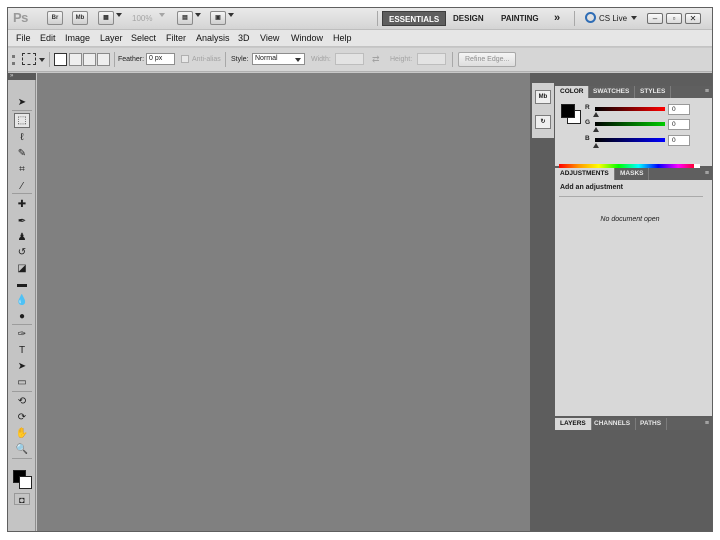  What do you see at coordinates (349, 59) in the screenshot?
I see `width-input` at bounding box center [349, 59].